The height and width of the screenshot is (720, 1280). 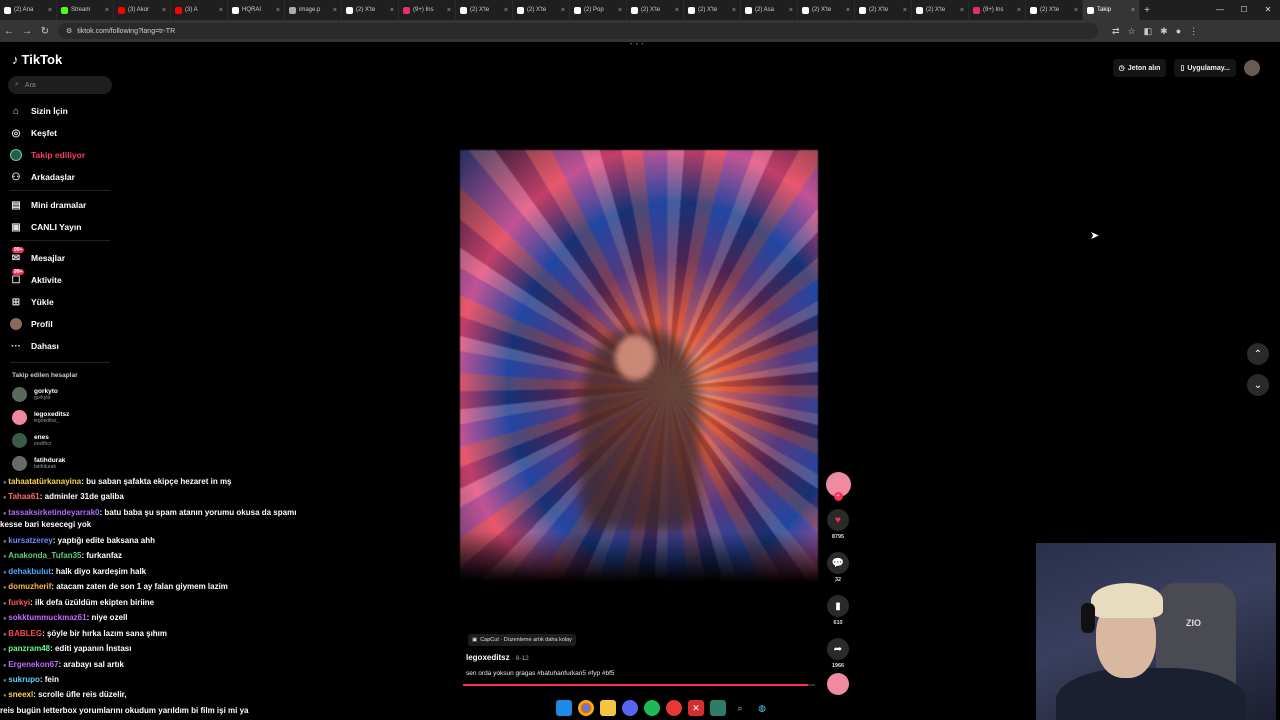 What do you see at coordinates (37, 59) in the screenshot?
I see `tiktok-logo: ♪ TikTok` at bounding box center [37, 59].